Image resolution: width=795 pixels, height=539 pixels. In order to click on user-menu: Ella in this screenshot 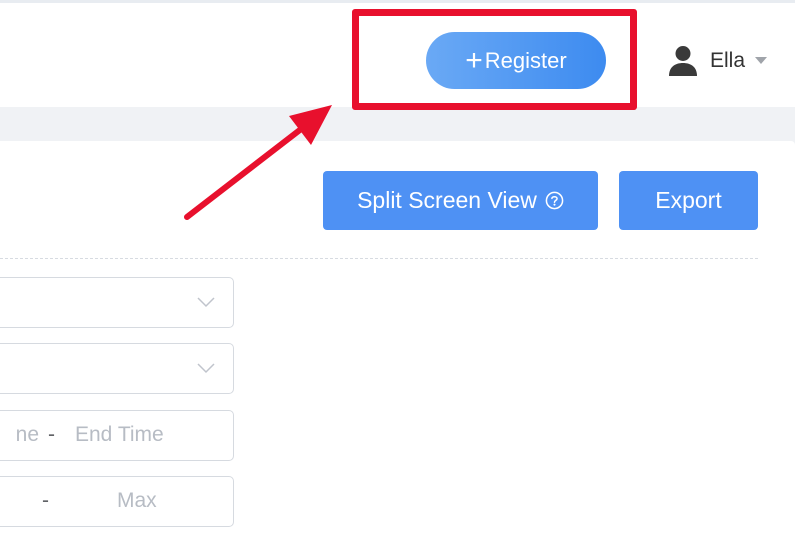, I will do `click(718, 61)`.